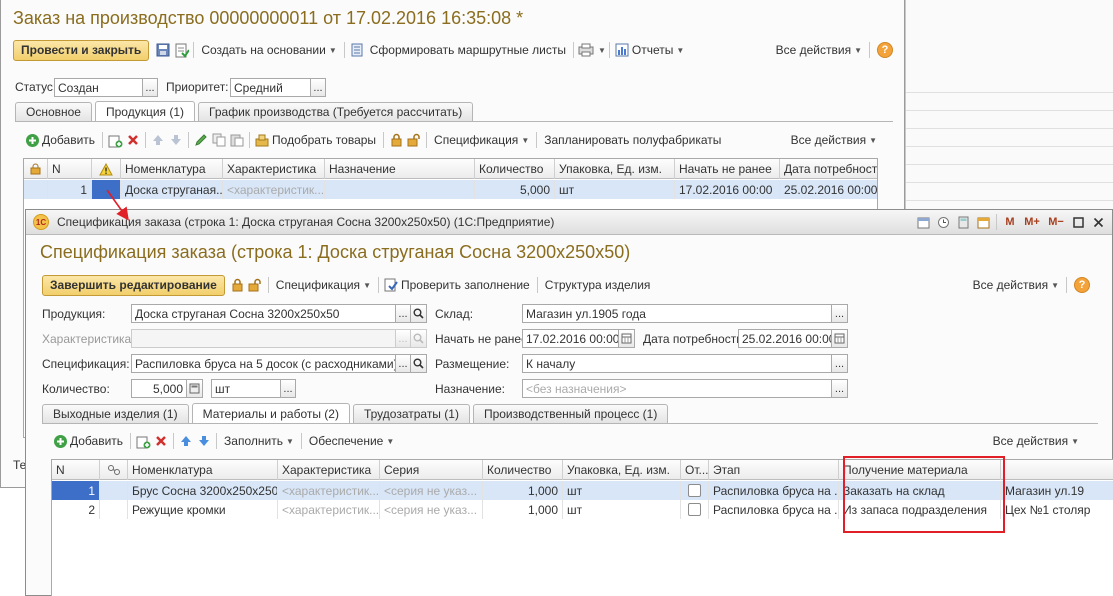 The height and width of the screenshot is (596, 1113). I want to click on memory-plus-button: M+, so click(1032, 222).